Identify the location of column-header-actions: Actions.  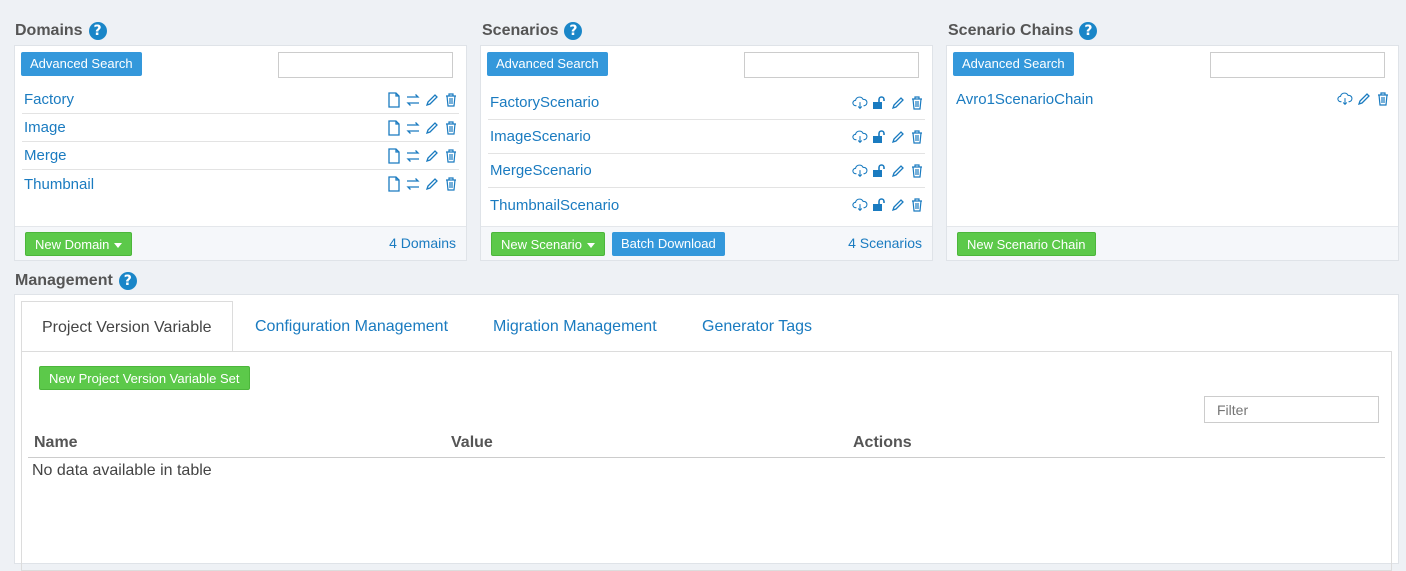
(882, 443).